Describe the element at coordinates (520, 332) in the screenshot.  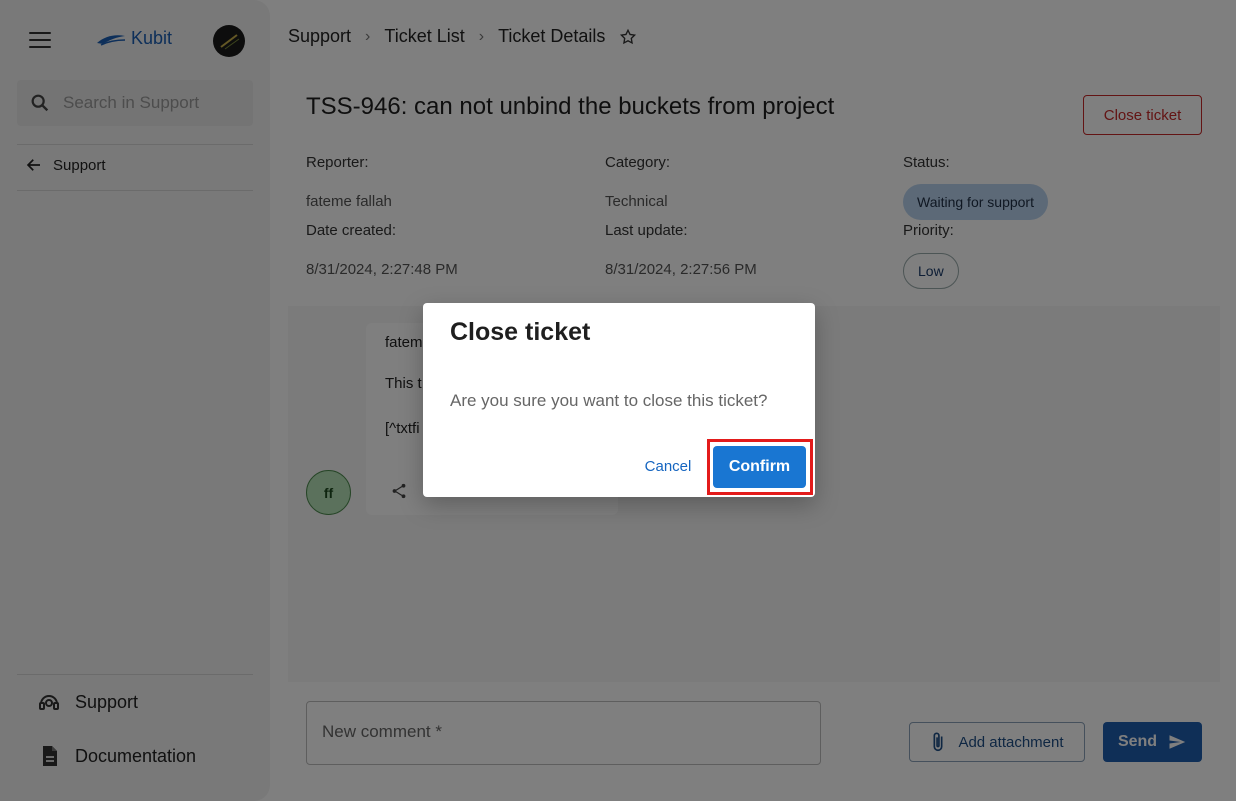
I see `dialog-title: Close ticket` at that location.